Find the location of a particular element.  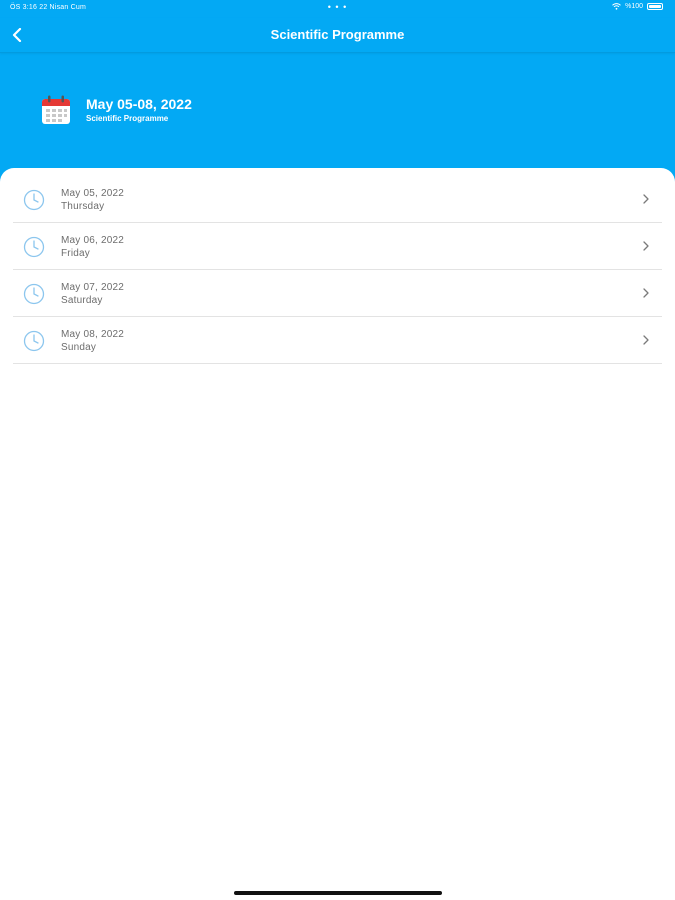

status-bar: ÖS 3:16 22 Nisan Cum • • • %100 is located at coordinates (337, 9).